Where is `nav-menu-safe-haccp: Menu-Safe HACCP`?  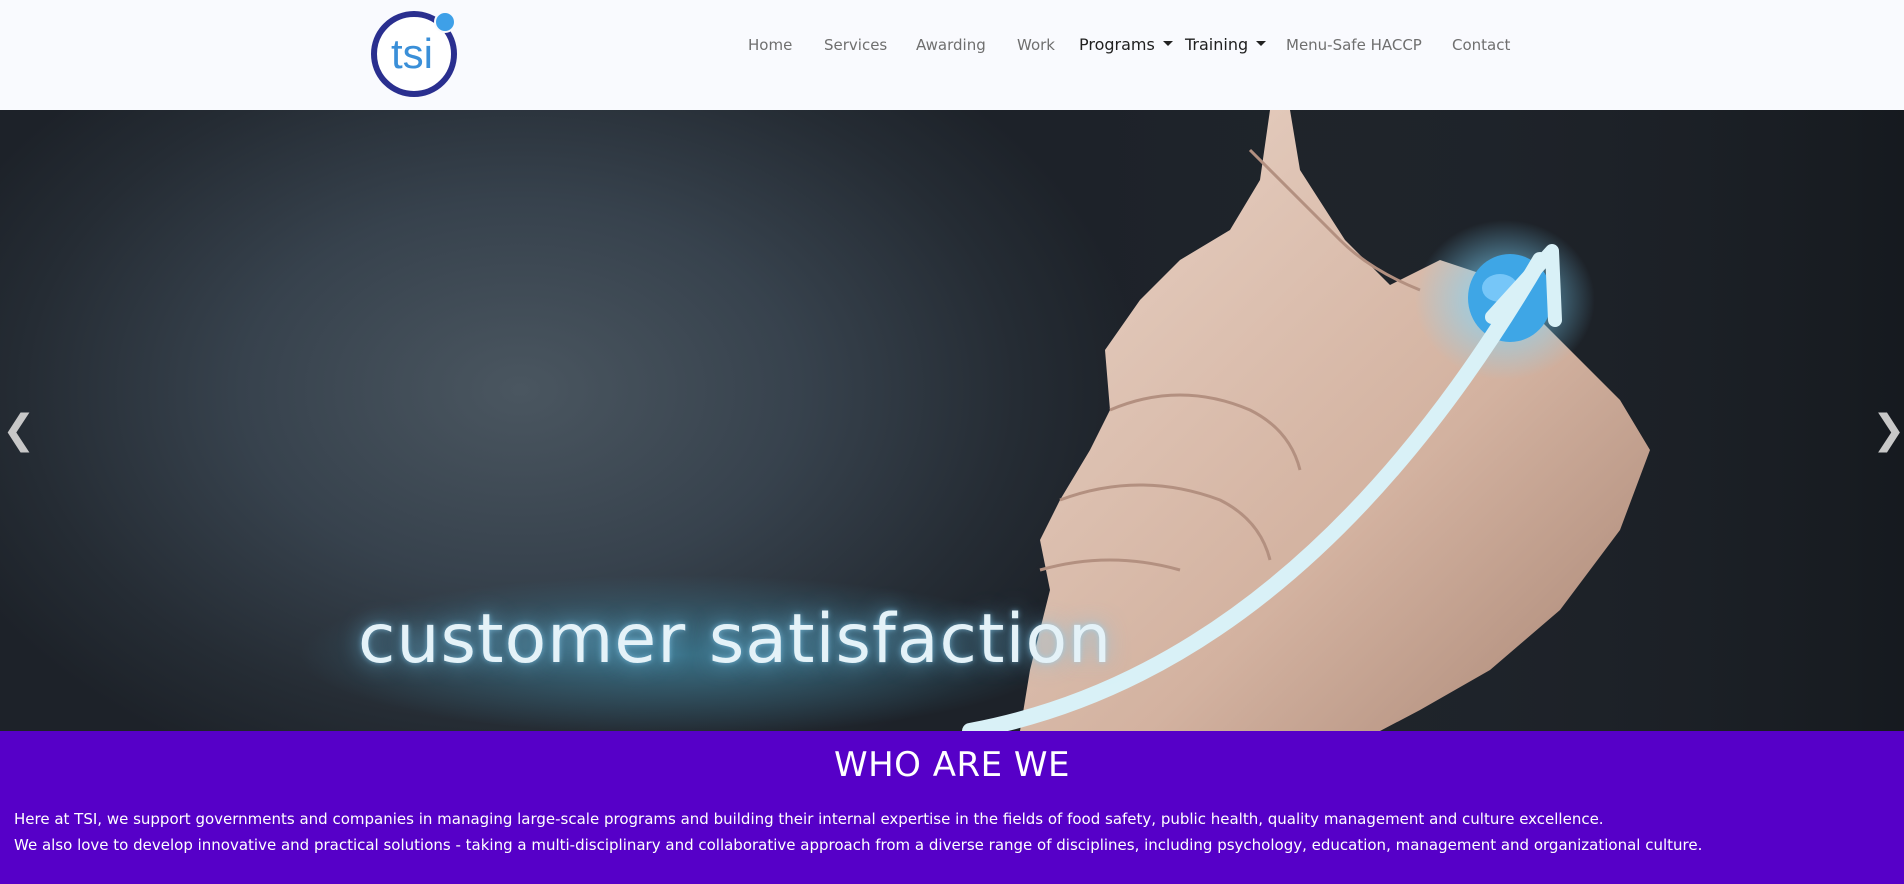 nav-menu-safe-haccp: Menu-Safe HACCP is located at coordinates (1354, 45).